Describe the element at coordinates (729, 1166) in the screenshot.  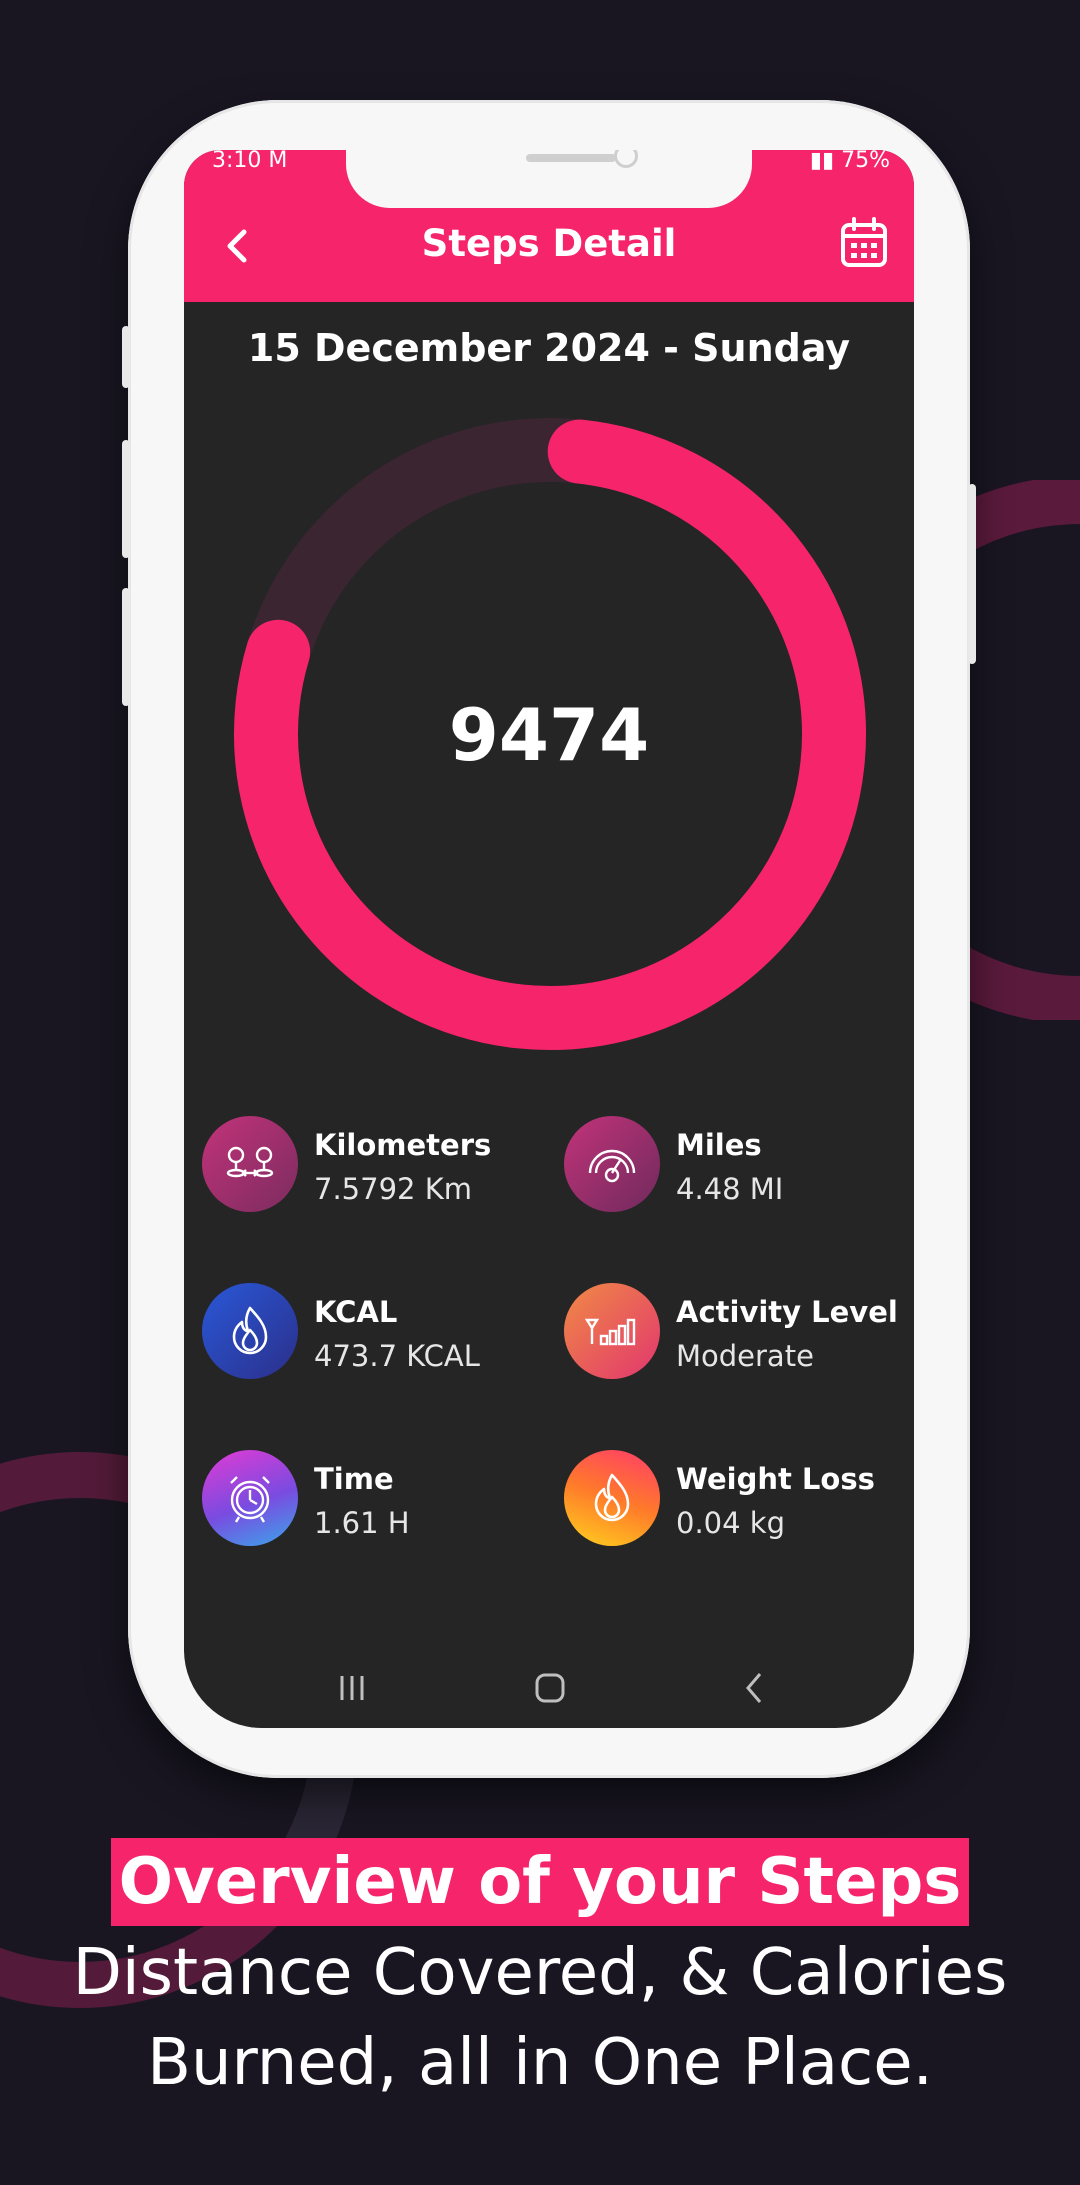
I see `stat-miles: Miles 4.48 MI` at that location.